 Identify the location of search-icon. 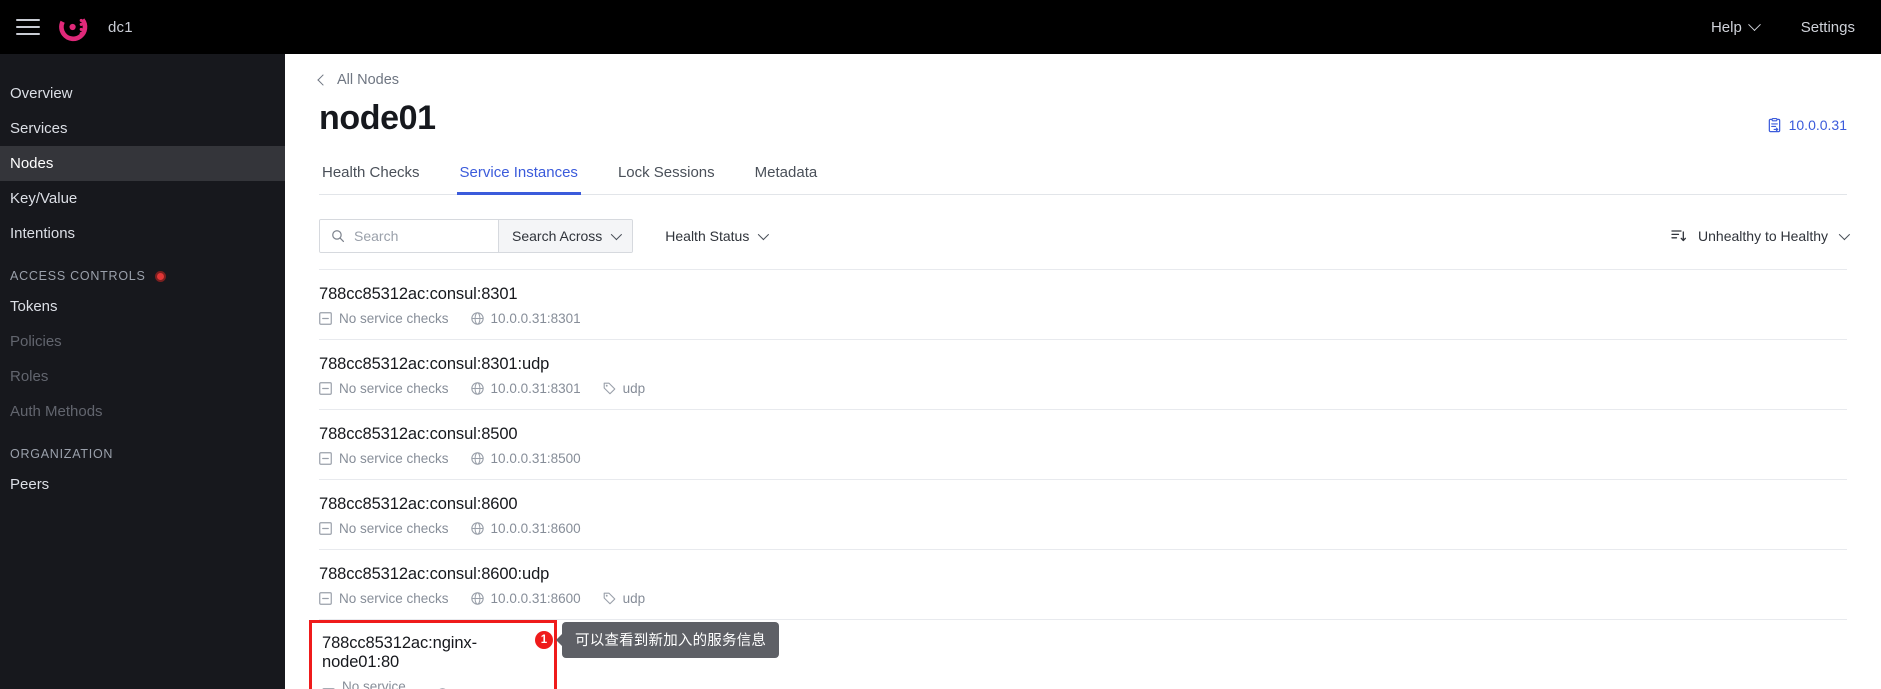
(338, 236).